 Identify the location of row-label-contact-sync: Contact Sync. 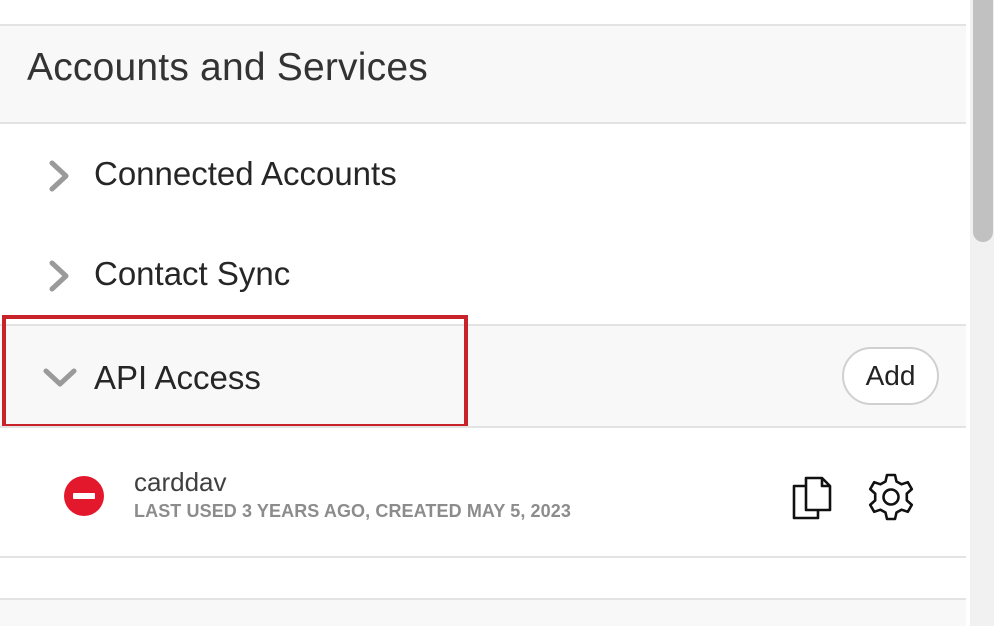
(192, 273).